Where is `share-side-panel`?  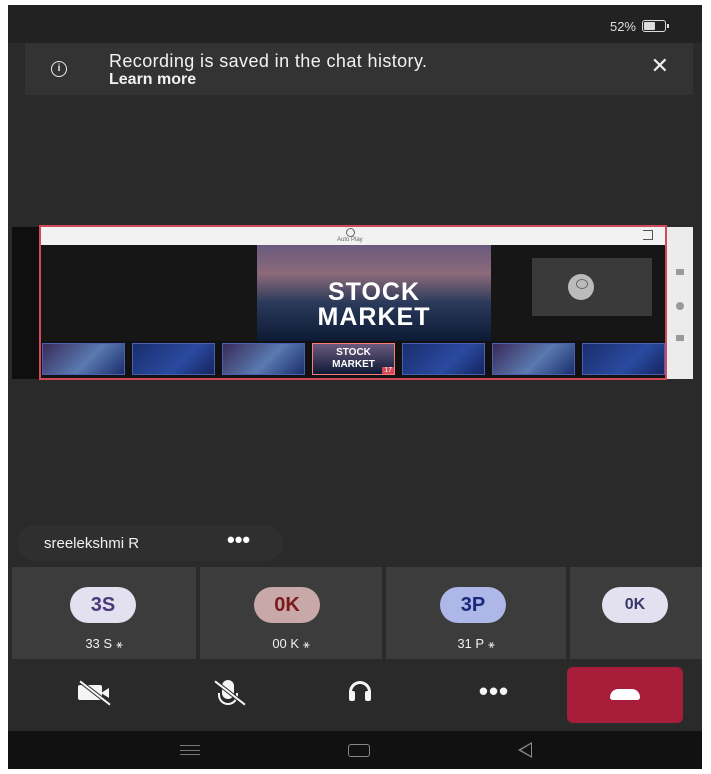
share-side-panel is located at coordinates (680, 303).